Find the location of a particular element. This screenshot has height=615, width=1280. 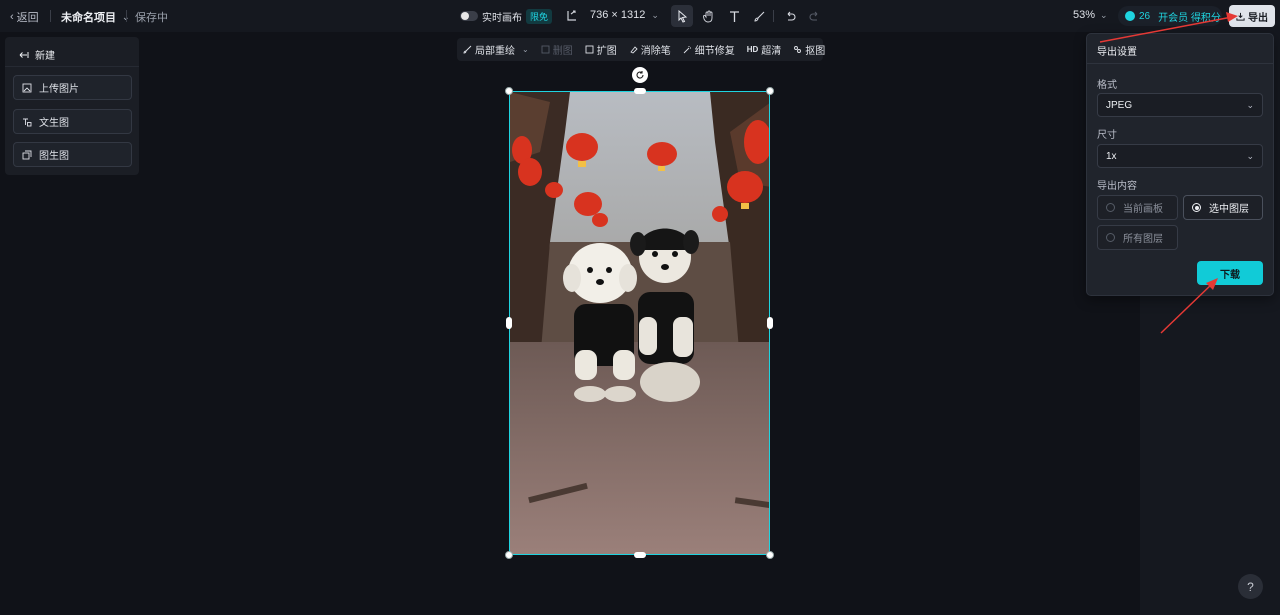

hd-upscale-button: HD 超清 is located at coordinates (764, 49).